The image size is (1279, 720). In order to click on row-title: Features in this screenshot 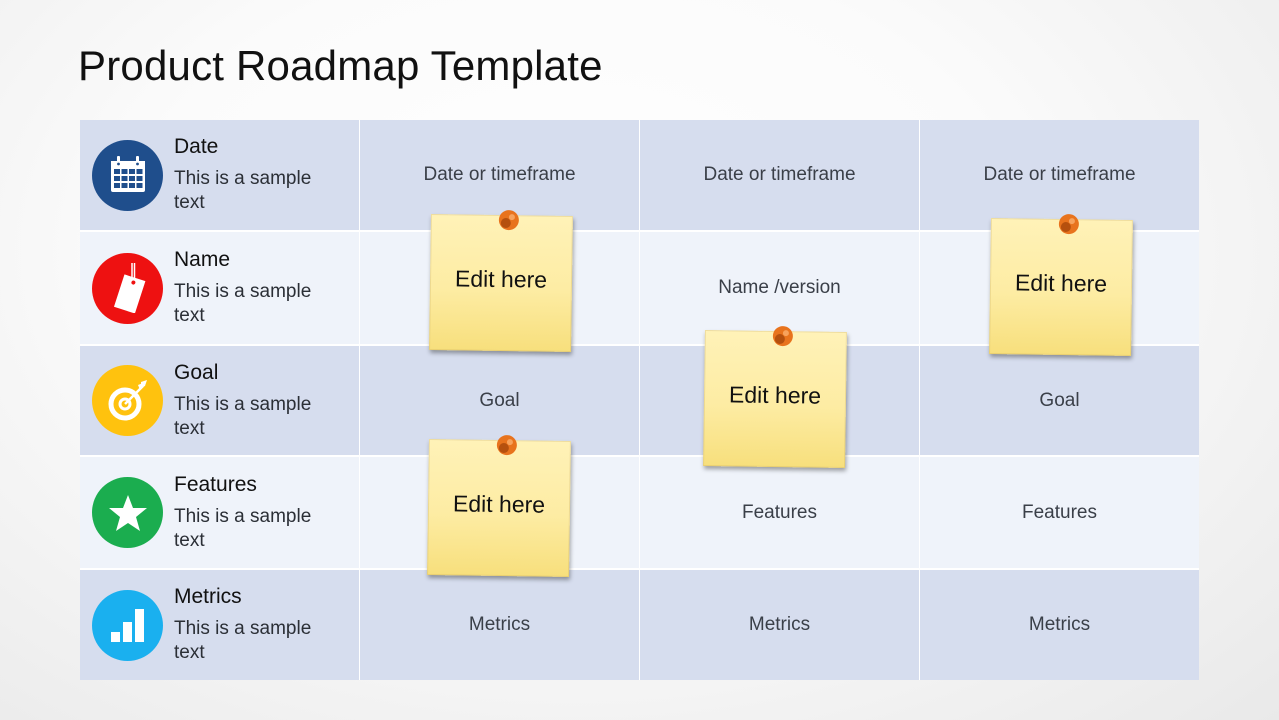, I will do `click(215, 484)`.